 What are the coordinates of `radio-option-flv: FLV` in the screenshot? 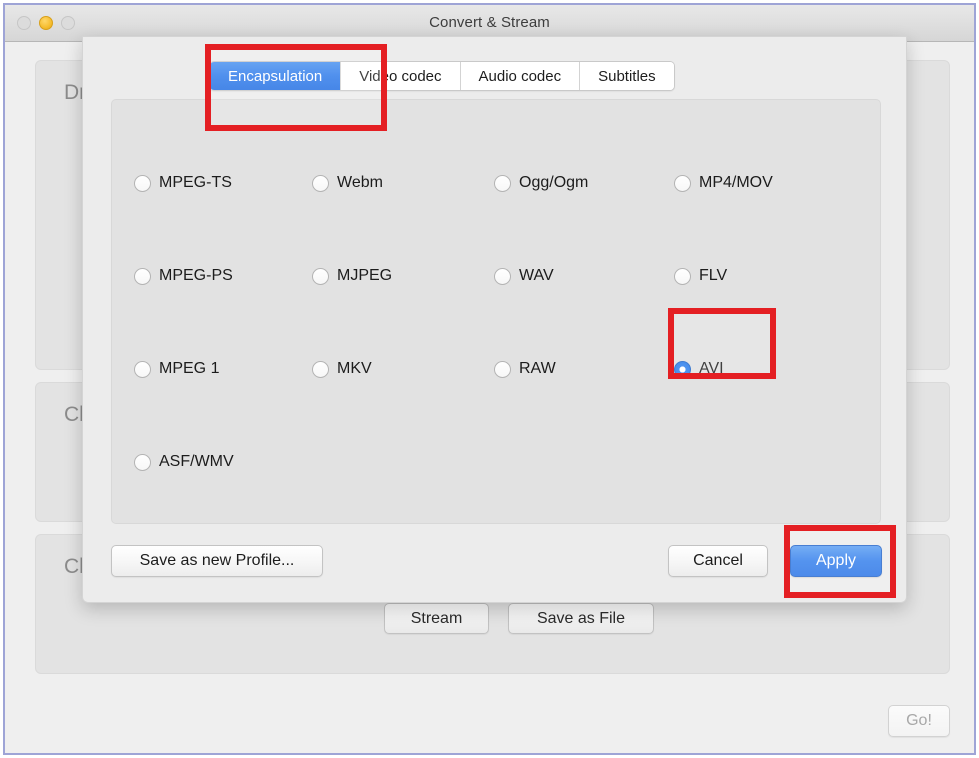 It's located at (700, 276).